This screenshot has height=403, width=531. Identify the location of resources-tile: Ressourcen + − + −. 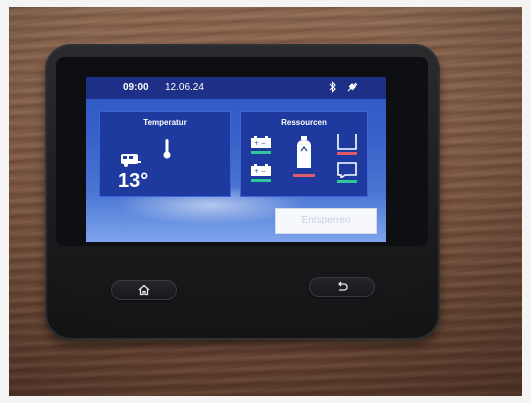
(304, 154).